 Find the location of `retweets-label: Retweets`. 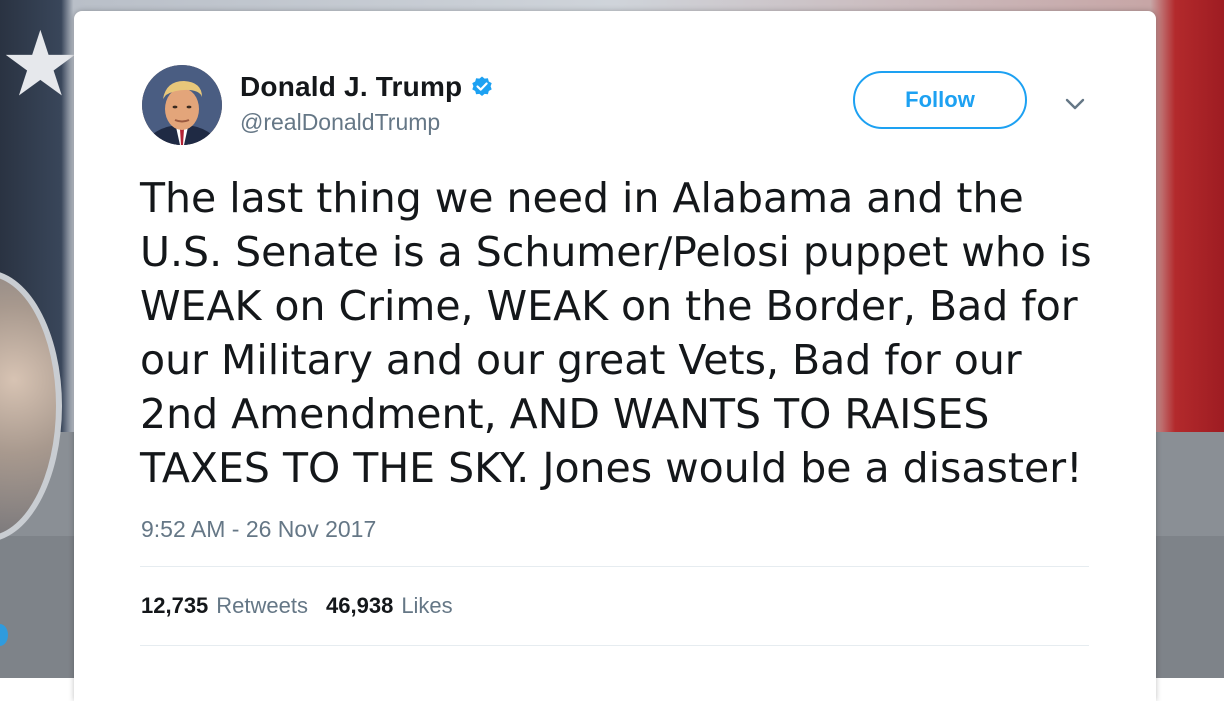

retweets-label: Retweets is located at coordinates (262, 605).